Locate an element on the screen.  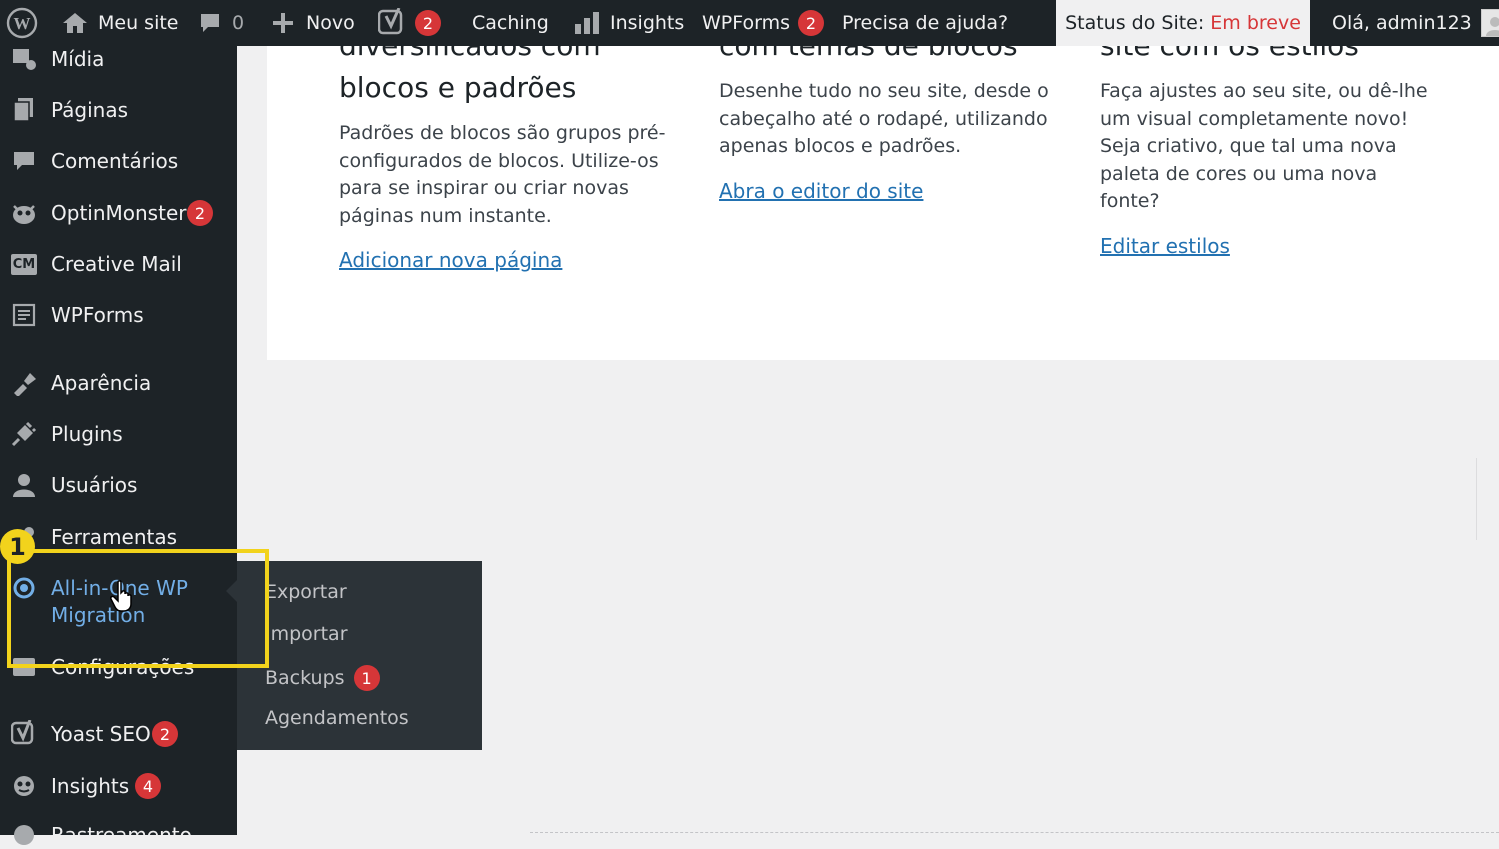
optinmonster-icon is located at coordinates (24, 213).